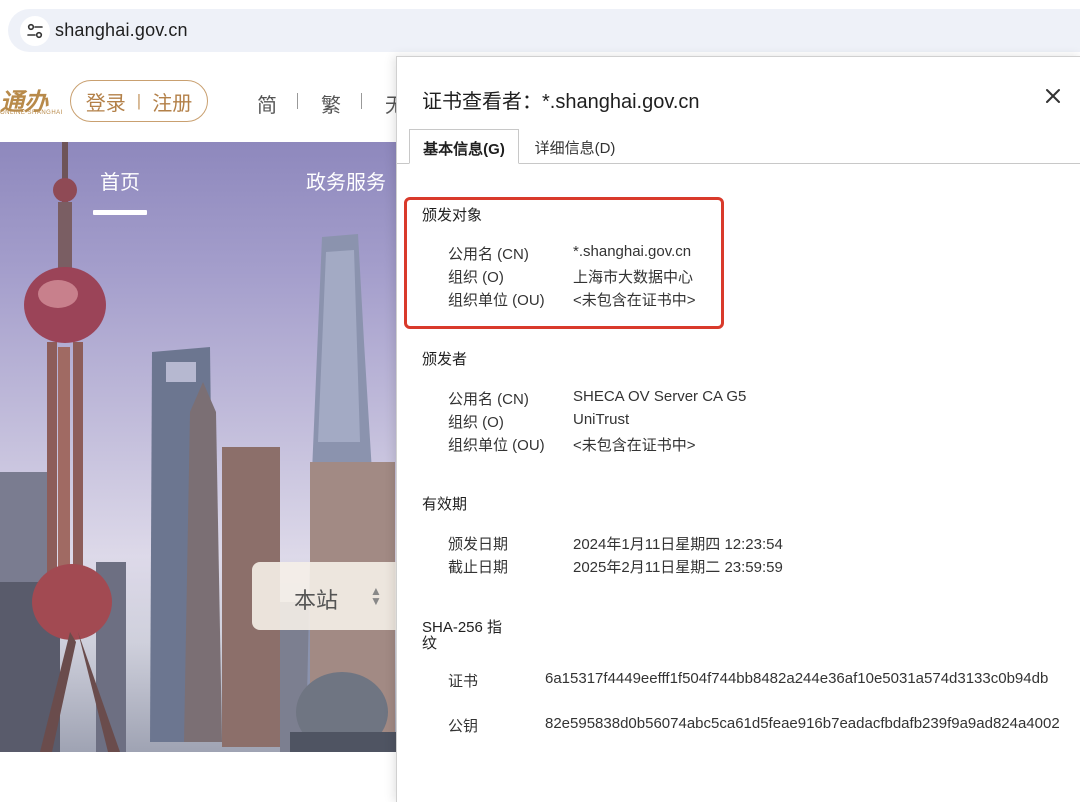 The height and width of the screenshot is (802, 1080). Describe the element at coordinates (172, 101) in the screenshot. I see `register-link: 注册` at that location.